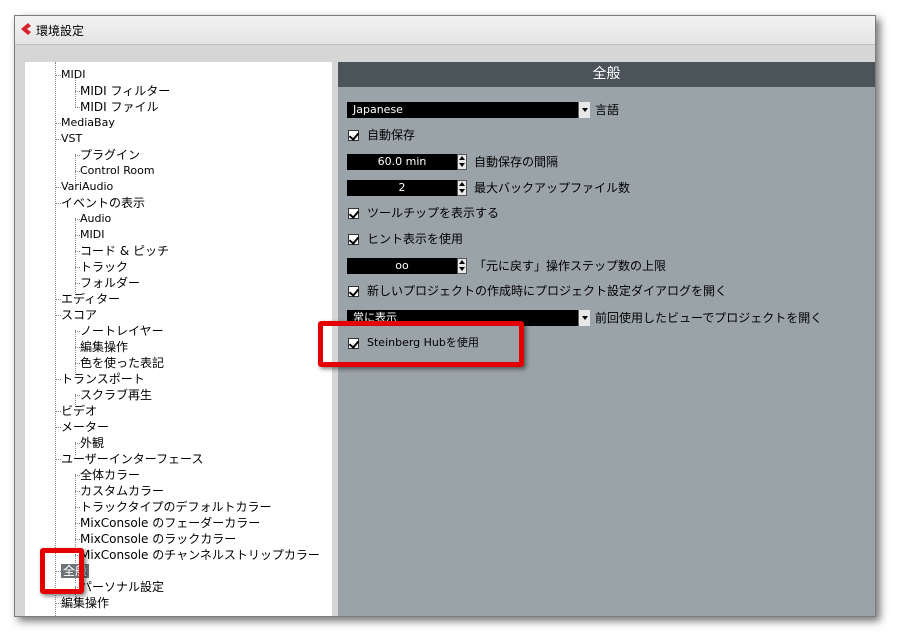  Describe the element at coordinates (606, 74) in the screenshot. I see `panel-title: 全般` at that location.